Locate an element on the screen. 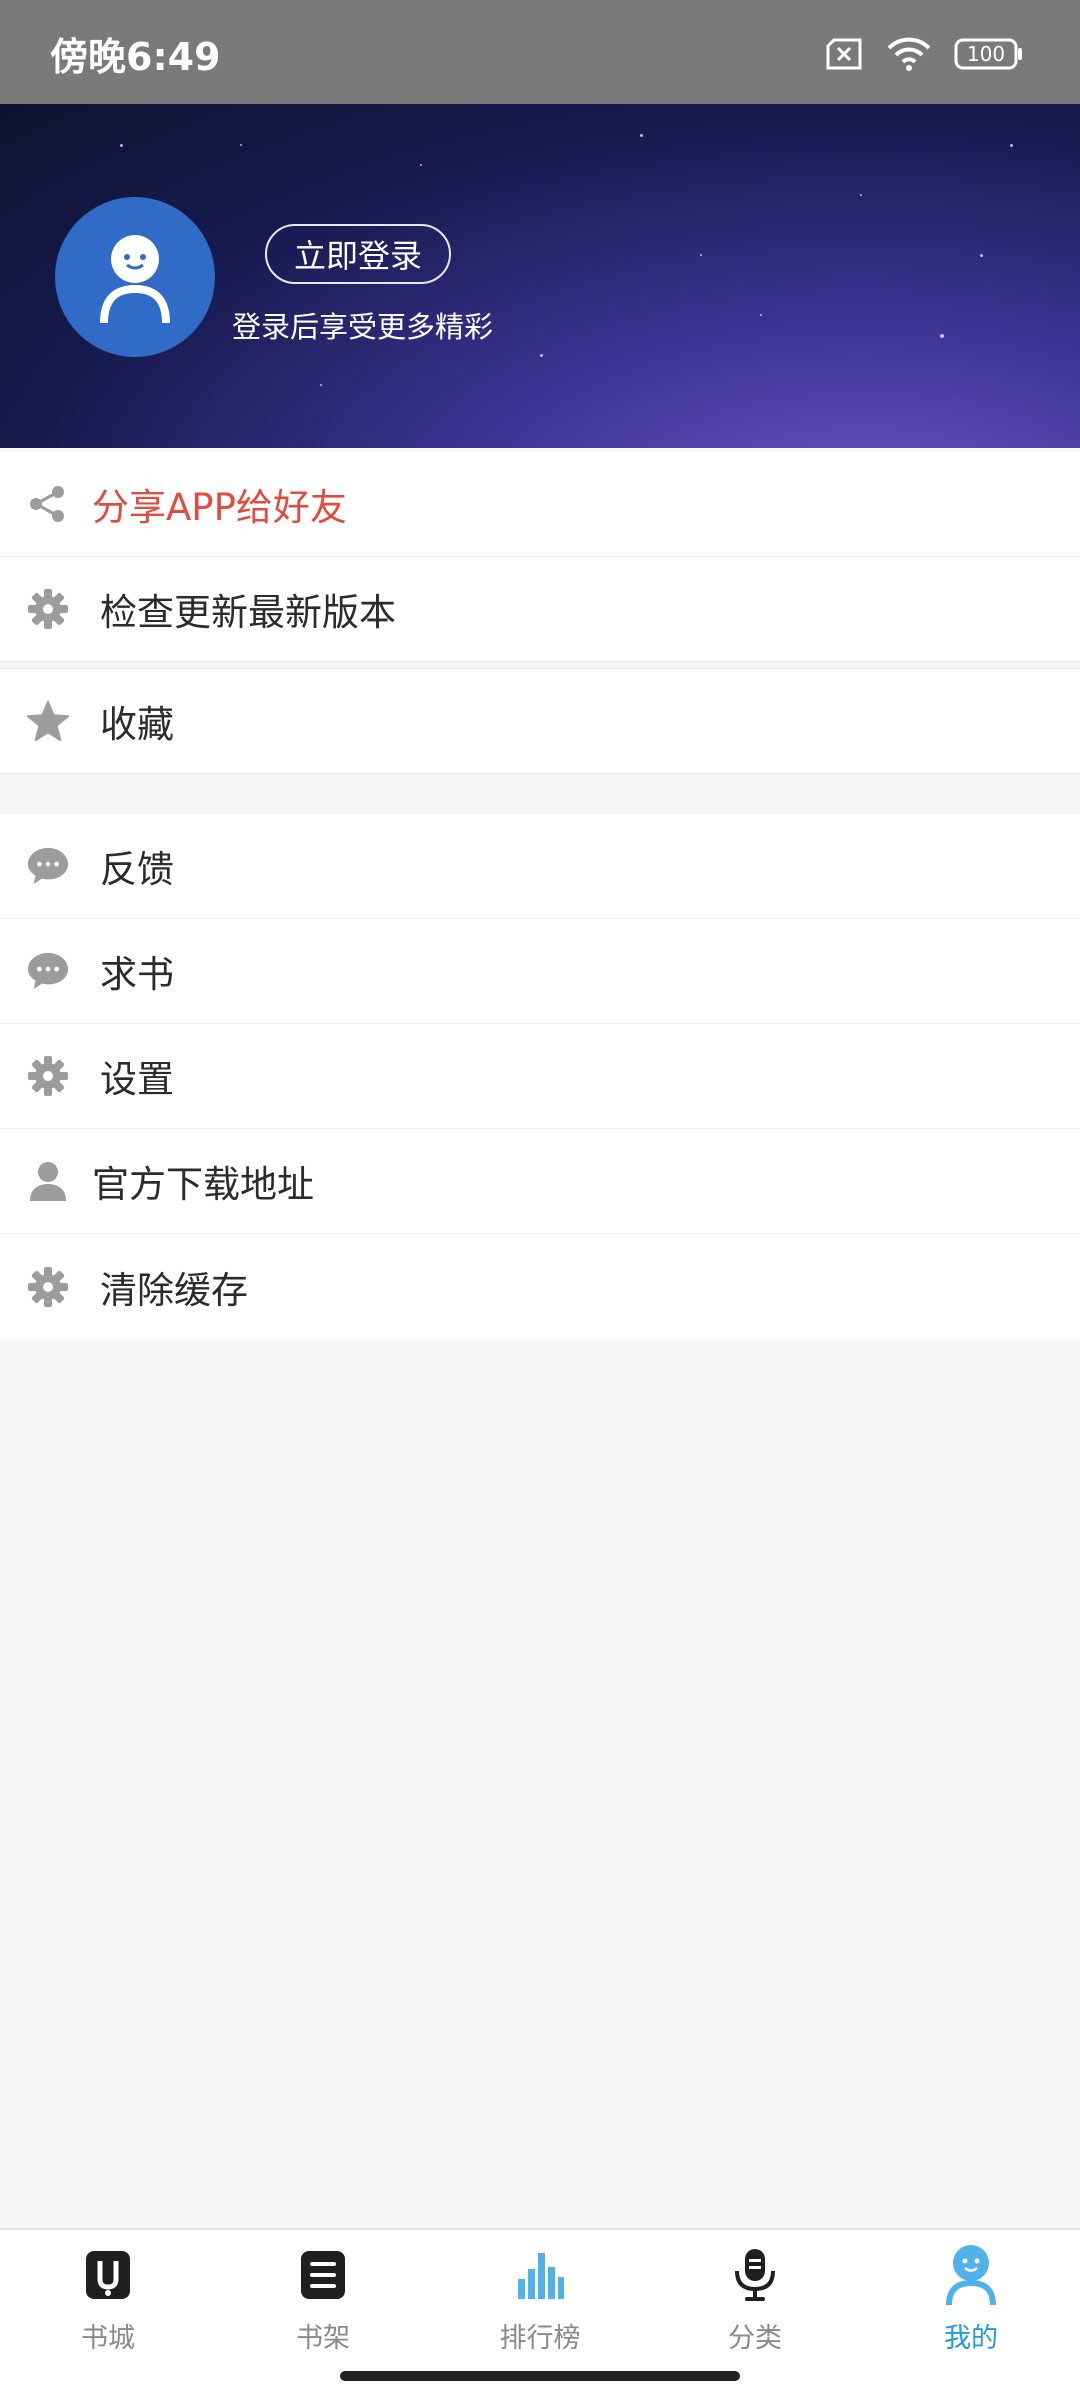  menu-item-label: 求书 is located at coordinates (137, 974).